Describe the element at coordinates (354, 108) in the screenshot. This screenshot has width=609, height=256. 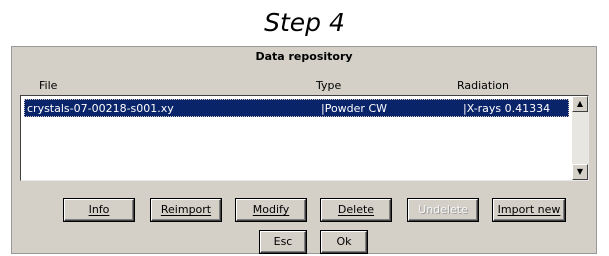
I see `row-type: |Powder CW` at that location.